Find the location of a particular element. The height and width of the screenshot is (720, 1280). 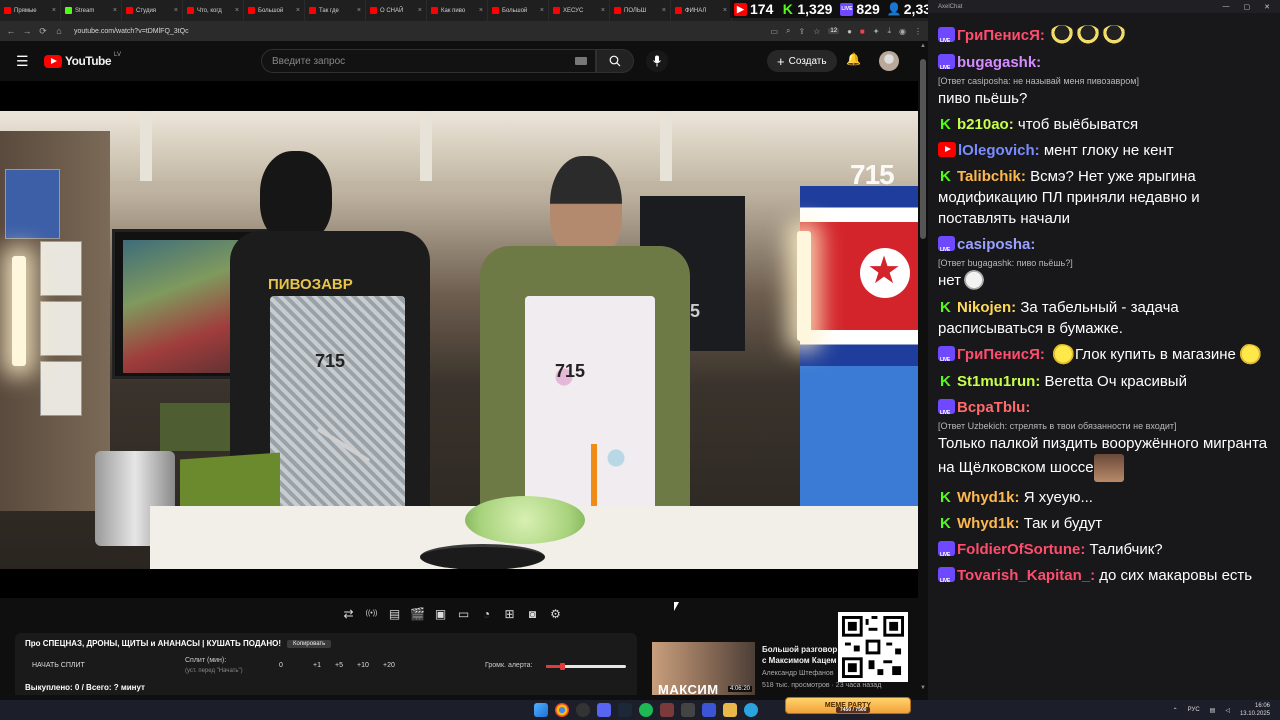

volume-knob is located at coordinates (562, 666).